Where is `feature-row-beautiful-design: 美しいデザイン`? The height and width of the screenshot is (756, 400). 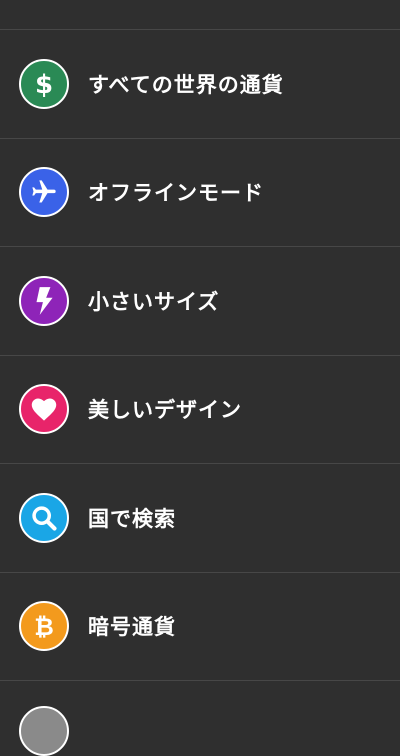 feature-row-beautiful-design: 美しいデザイン is located at coordinates (200, 410).